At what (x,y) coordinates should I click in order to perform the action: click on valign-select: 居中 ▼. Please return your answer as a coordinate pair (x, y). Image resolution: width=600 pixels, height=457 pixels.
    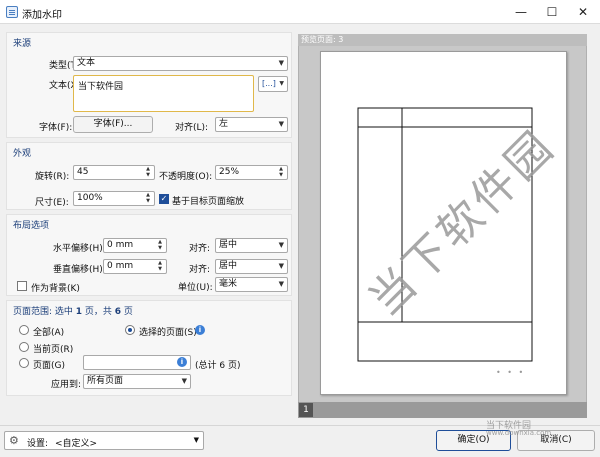
    Looking at the image, I should click on (251, 266).